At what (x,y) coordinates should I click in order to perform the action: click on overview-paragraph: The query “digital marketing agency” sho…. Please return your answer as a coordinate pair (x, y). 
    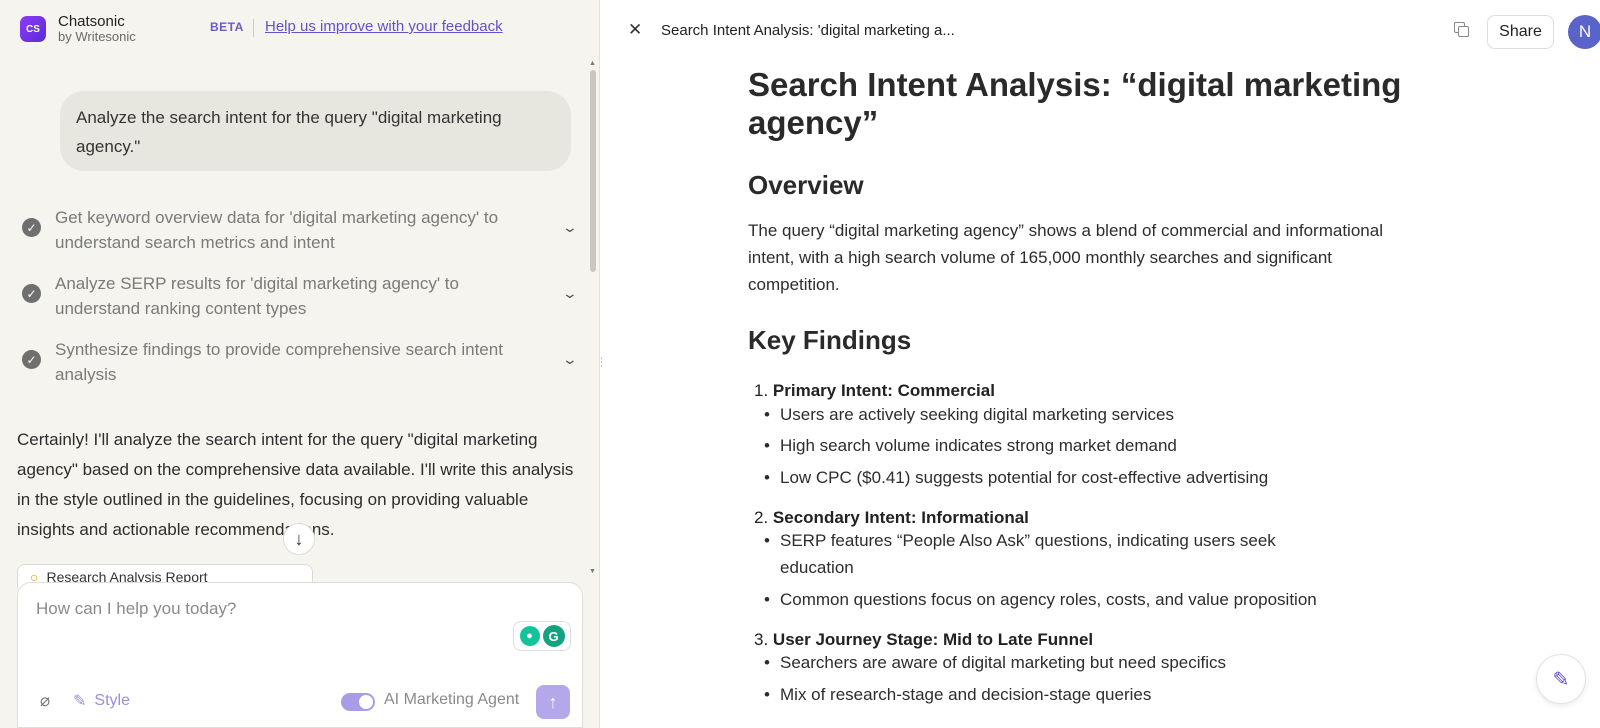
    Looking at the image, I should click on (1065, 257).